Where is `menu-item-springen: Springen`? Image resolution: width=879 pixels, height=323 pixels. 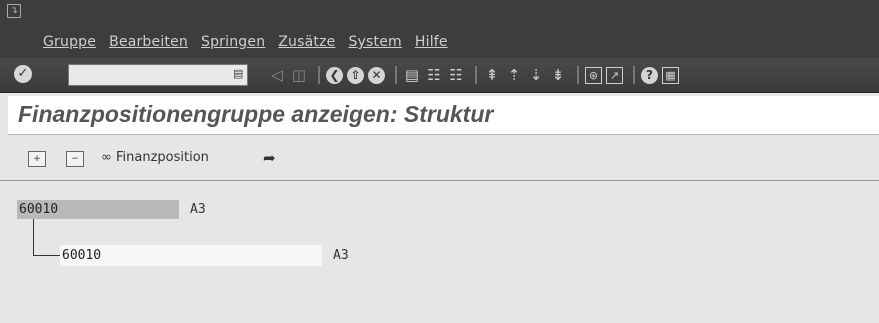
menu-item-springen: Springen is located at coordinates (233, 42).